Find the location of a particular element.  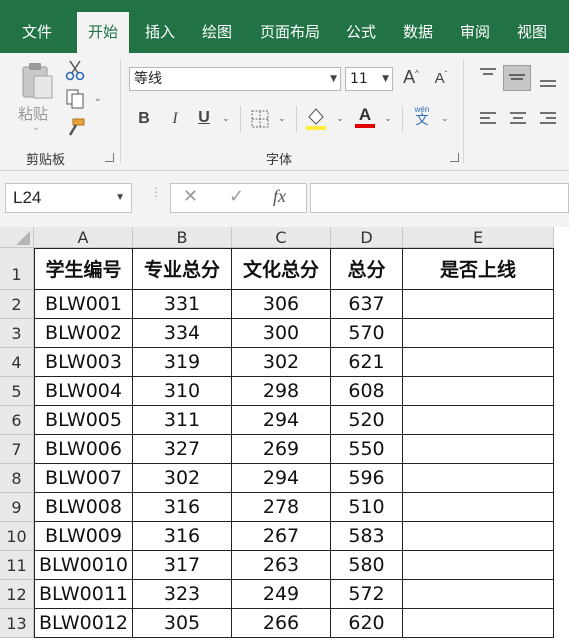

table-cell: 310 is located at coordinates (182, 391).